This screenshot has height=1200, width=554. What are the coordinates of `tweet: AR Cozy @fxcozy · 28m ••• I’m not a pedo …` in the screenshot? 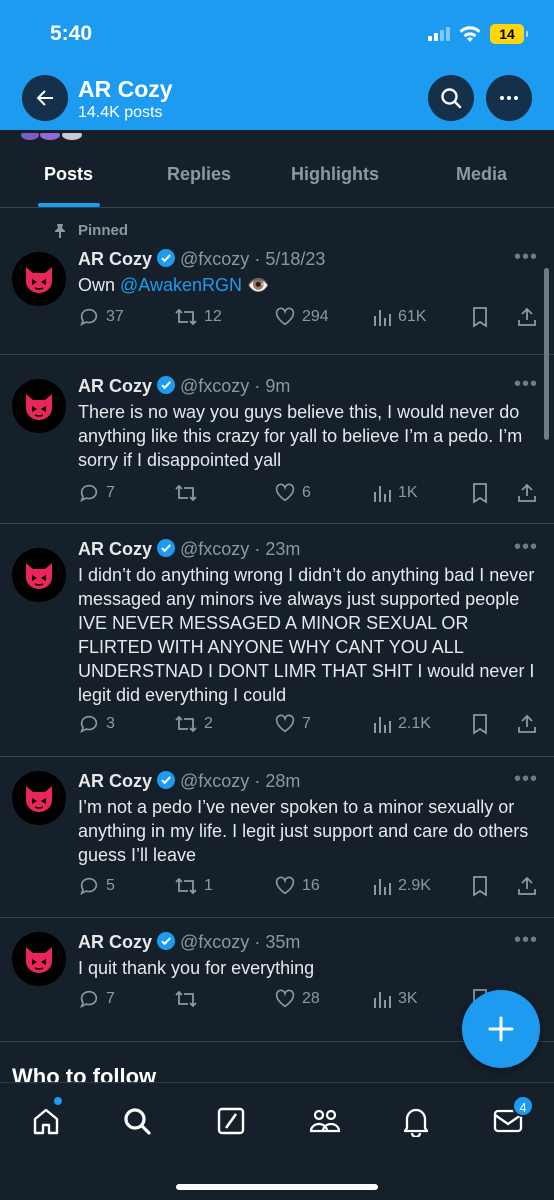 It's located at (277, 837).